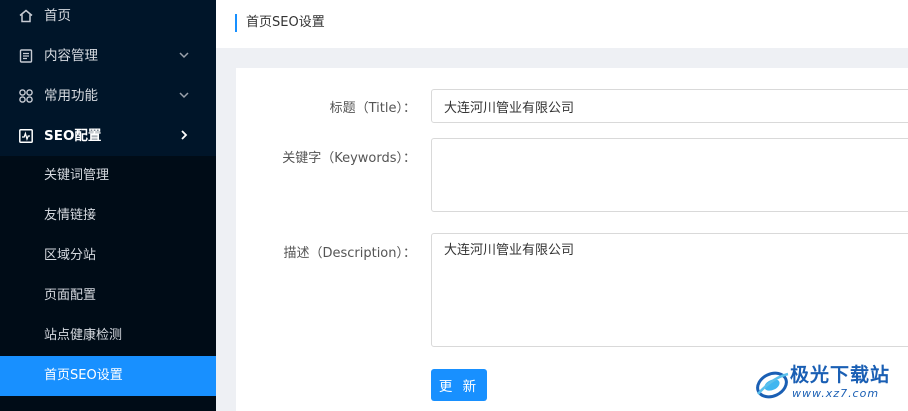 The image size is (908, 411). Describe the element at coordinates (669, 290) in the screenshot. I see `description-textarea: 大连河川管业有限公司` at that location.